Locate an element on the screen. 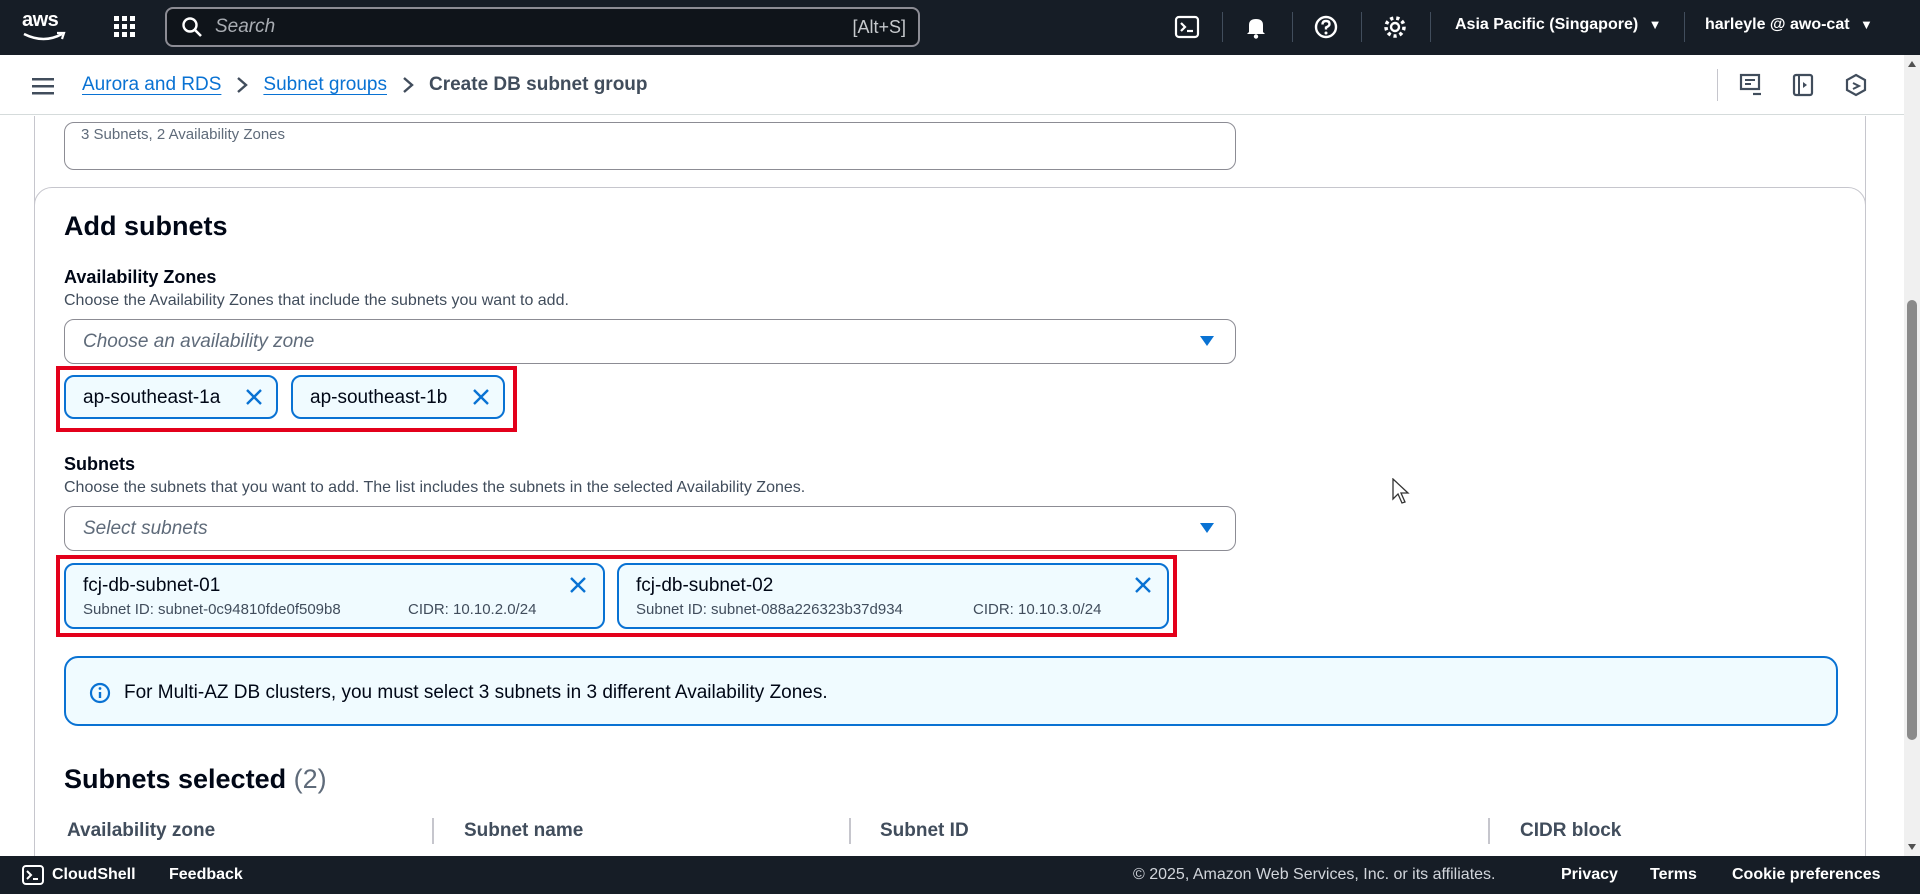 This screenshot has width=1920, height=894. subnets-select: Select subnets is located at coordinates (650, 528).